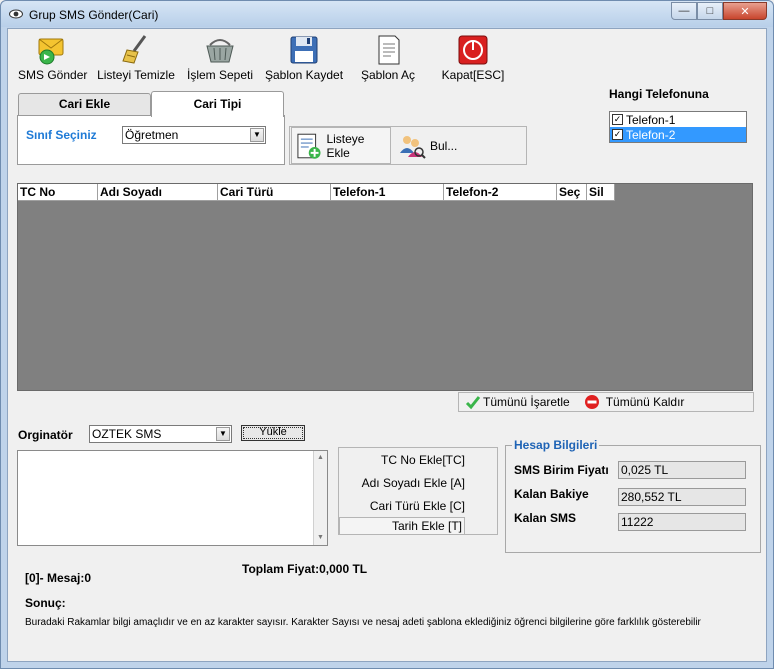 This screenshot has height=669, width=774. What do you see at coordinates (561, 470) in the screenshot?
I see `unit-price-label: SMS Birim Fiyatı` at bounding box center [561, 470].